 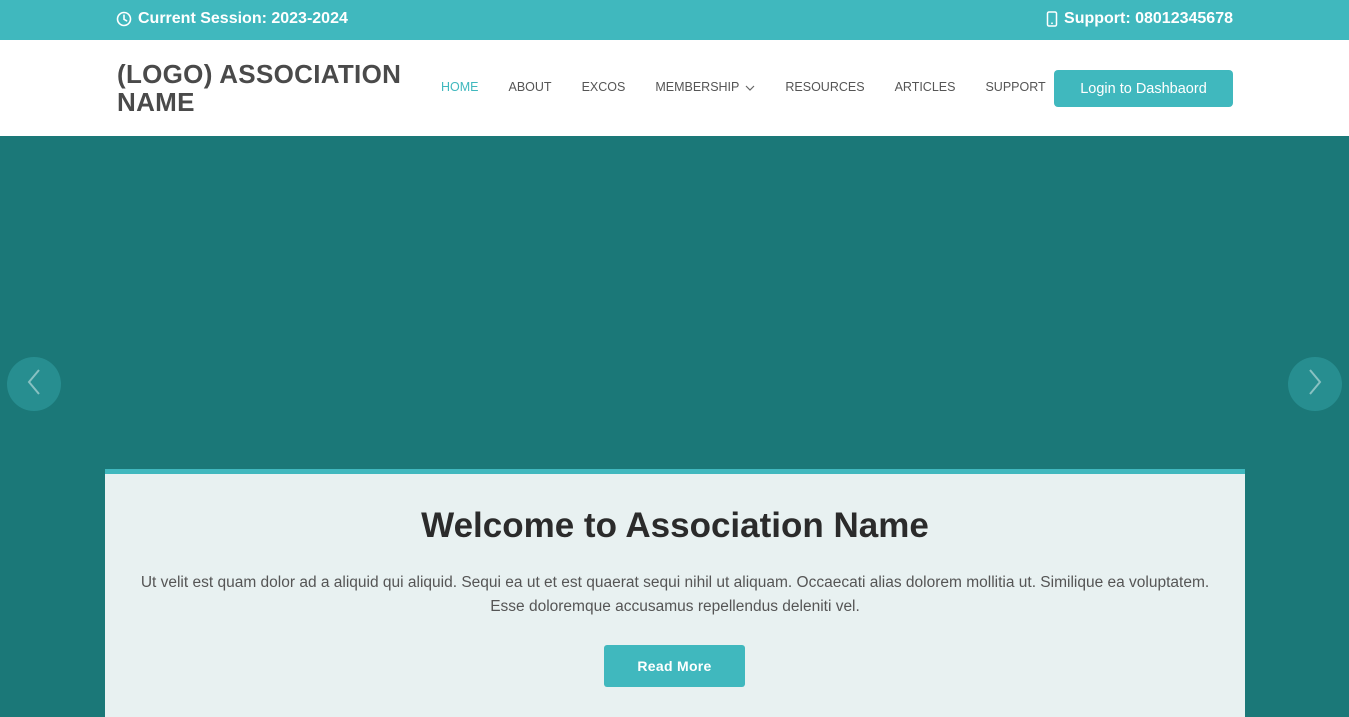 I want to click on support-info: Support: 08012345678, so click(x=1139, y=19).